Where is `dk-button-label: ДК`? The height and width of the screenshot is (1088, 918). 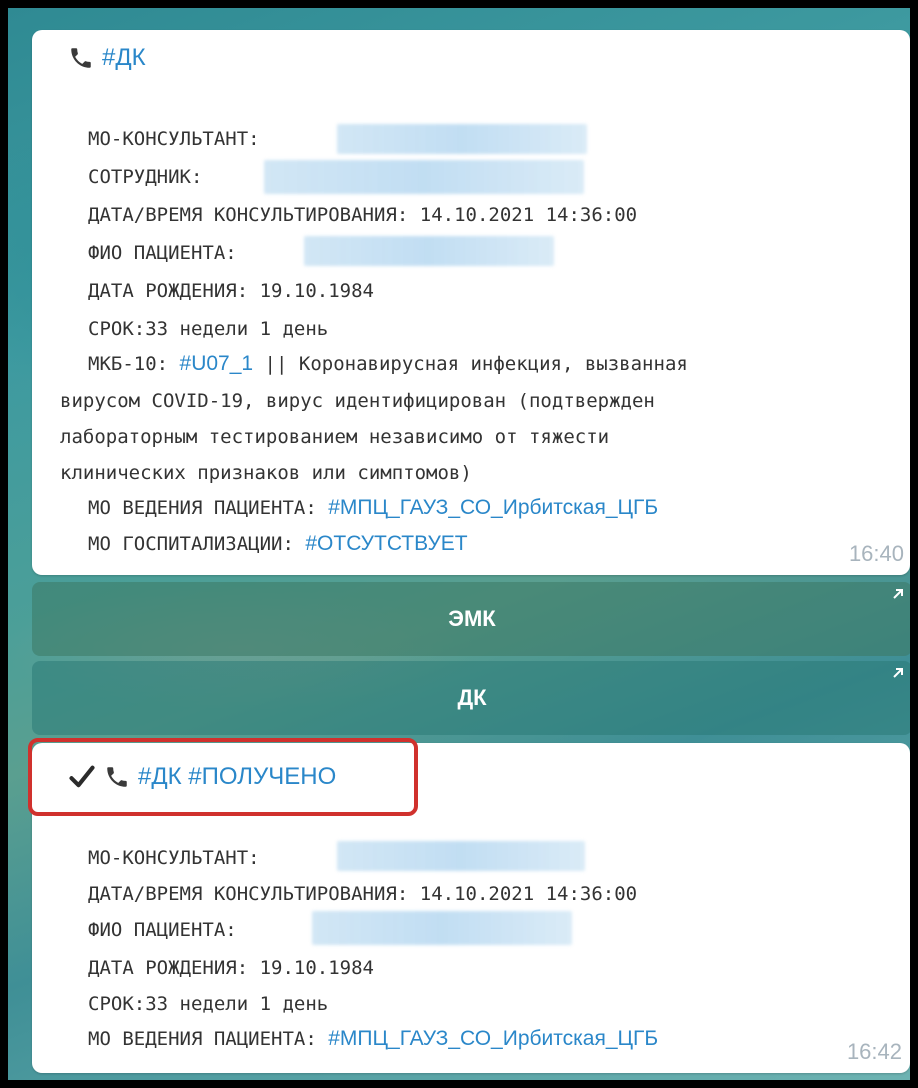
dk-button-label: ДК is located at coordinates (472, 697).